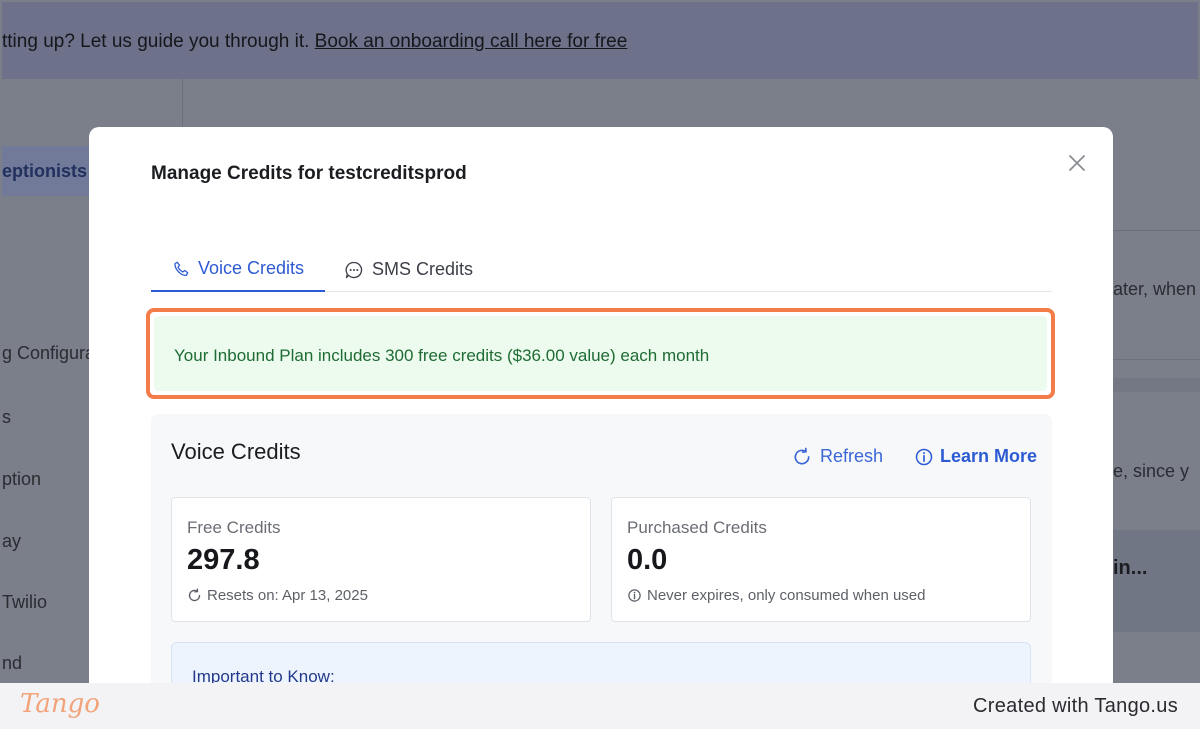 The image size is (1200, 729). I want to click on sidebar-item-ay: ay, so click(11, 541).